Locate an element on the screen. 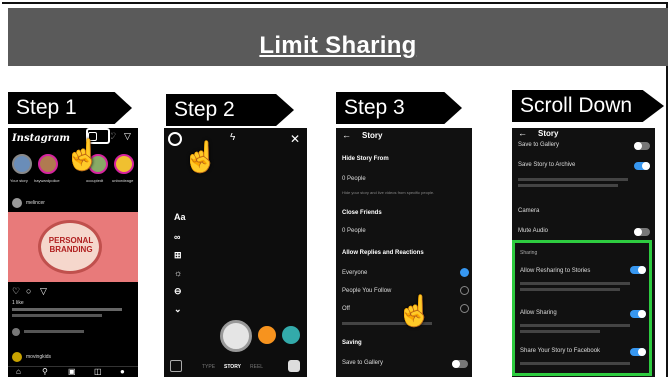 The height and width of the screenshot is (379, 670). bottom-nav: ⌂ ⚲ ▣ ◫ ● is located at coordinates (73, 371).